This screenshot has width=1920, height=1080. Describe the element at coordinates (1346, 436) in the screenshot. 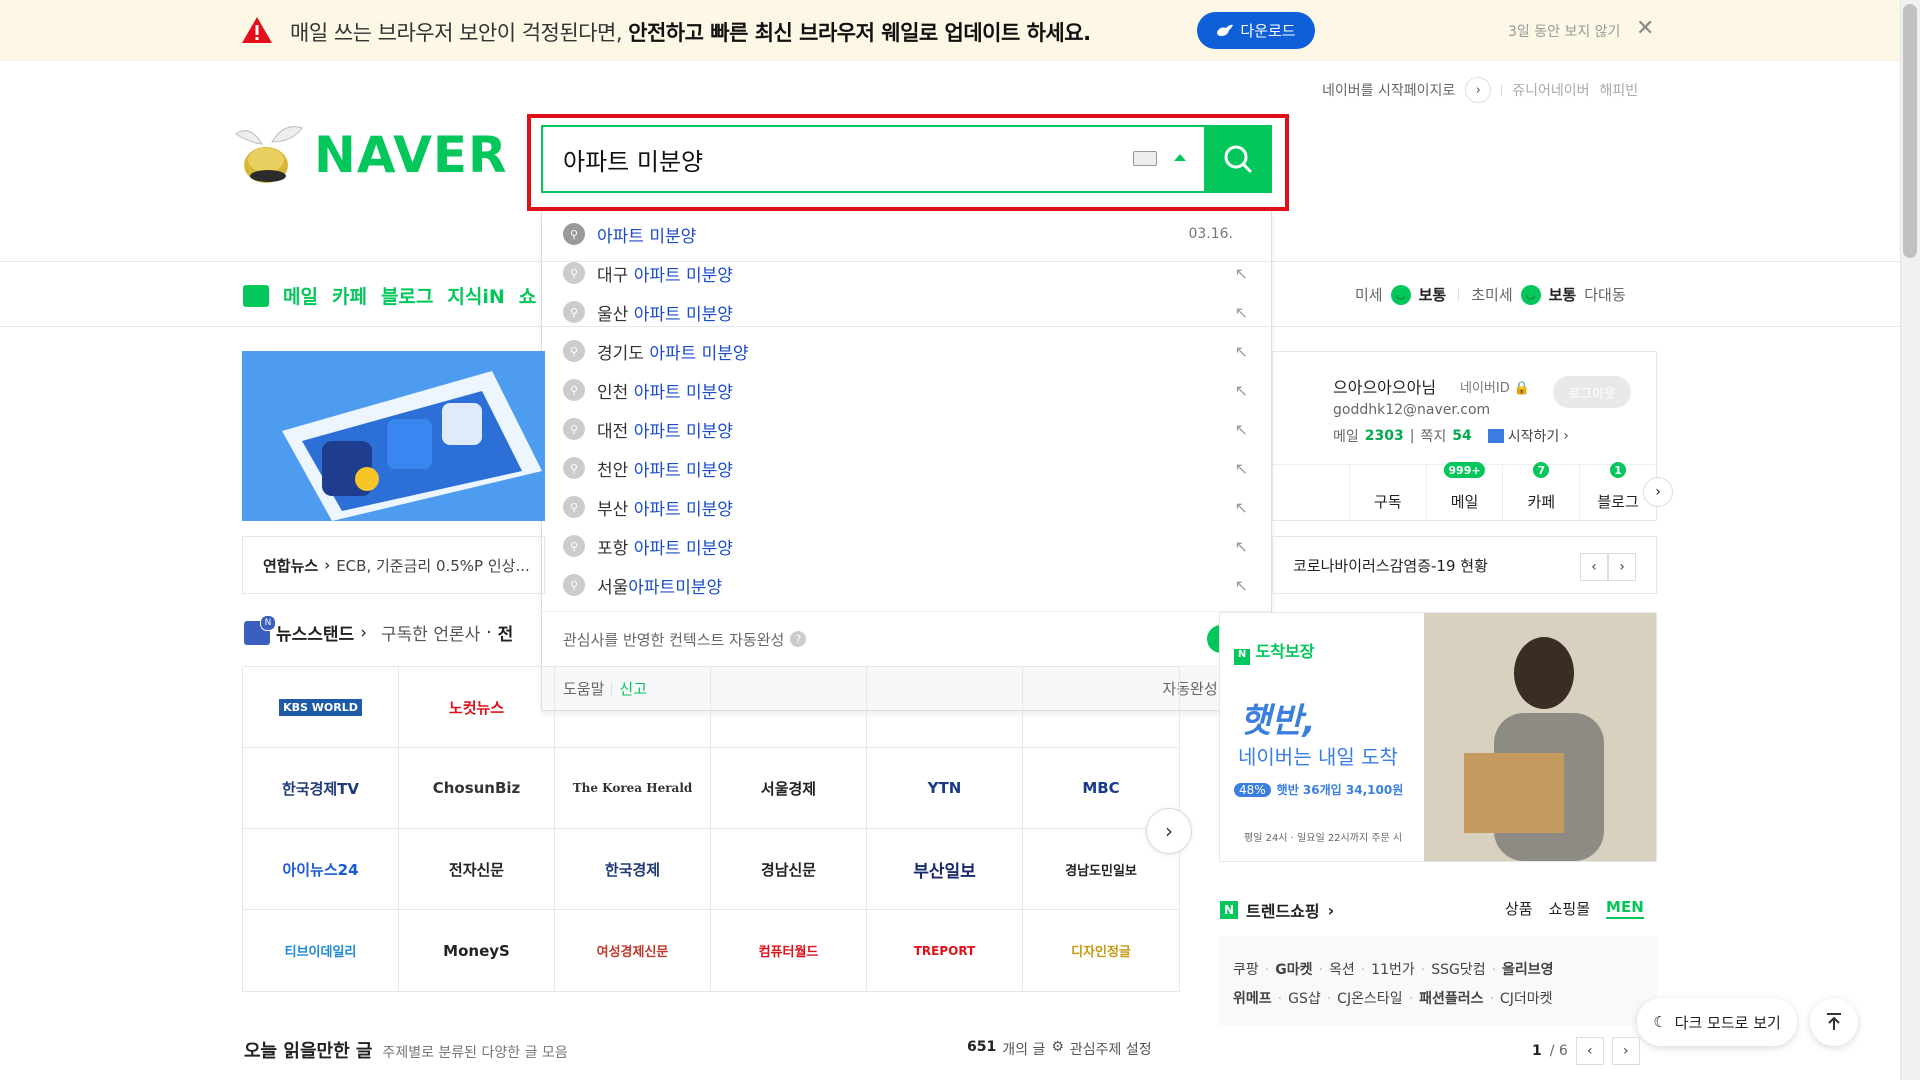

I see `mail-label: 메일` at that location.